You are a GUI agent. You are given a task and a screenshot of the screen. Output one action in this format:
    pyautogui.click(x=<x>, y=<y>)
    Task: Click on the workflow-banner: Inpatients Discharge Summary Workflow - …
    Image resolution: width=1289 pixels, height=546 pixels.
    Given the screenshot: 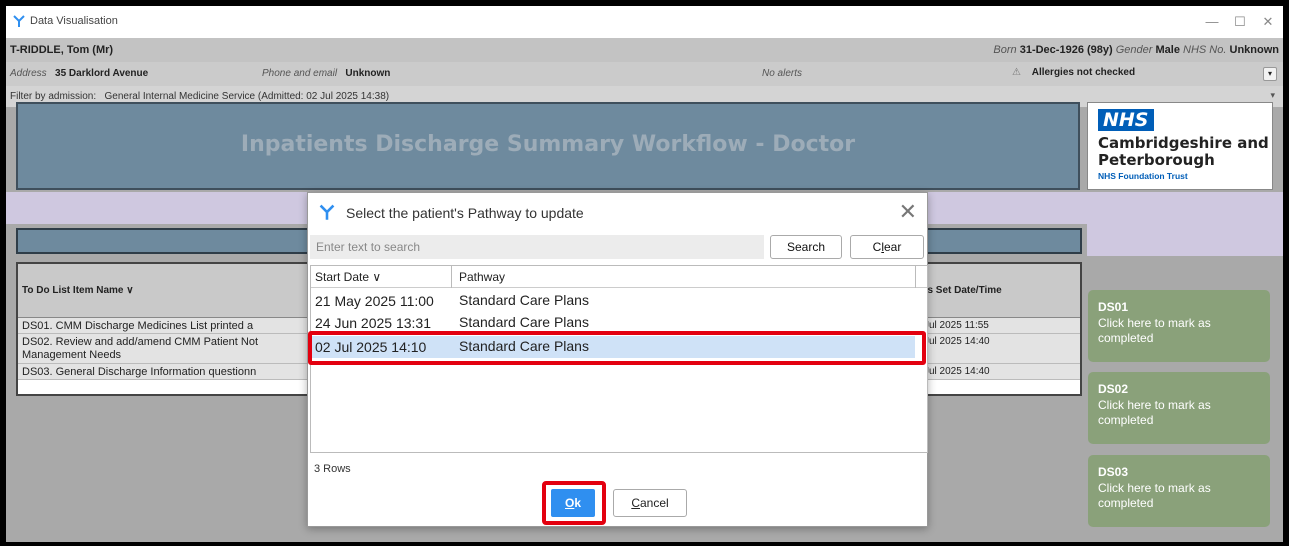 What is the action you would take?
    pyautogui.click(x=548, y=146)
    